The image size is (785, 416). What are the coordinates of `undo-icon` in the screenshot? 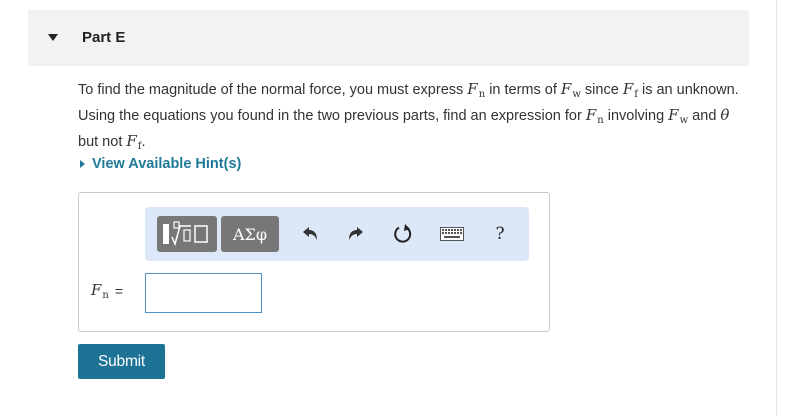 It's located at (310, 234).